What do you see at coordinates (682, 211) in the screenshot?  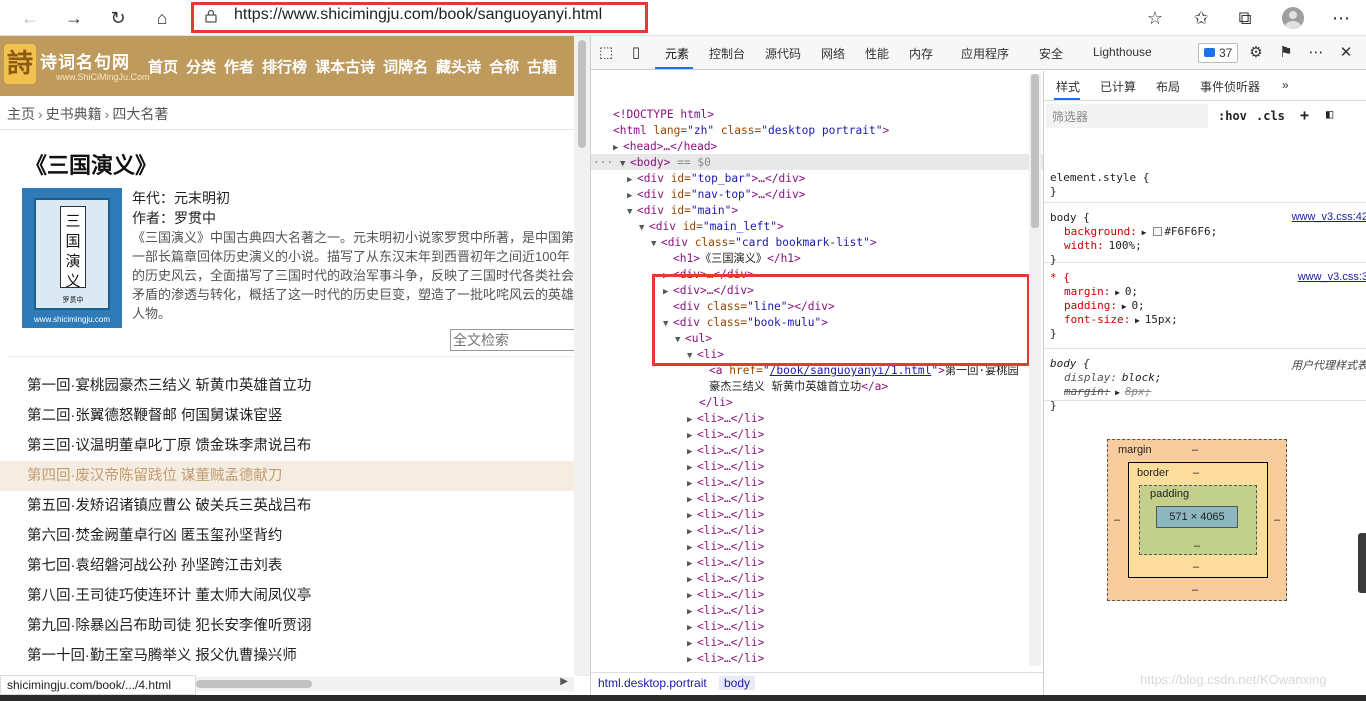 I see `dom-main: ▼ <div id="main">` at bounding box center [682, 211].